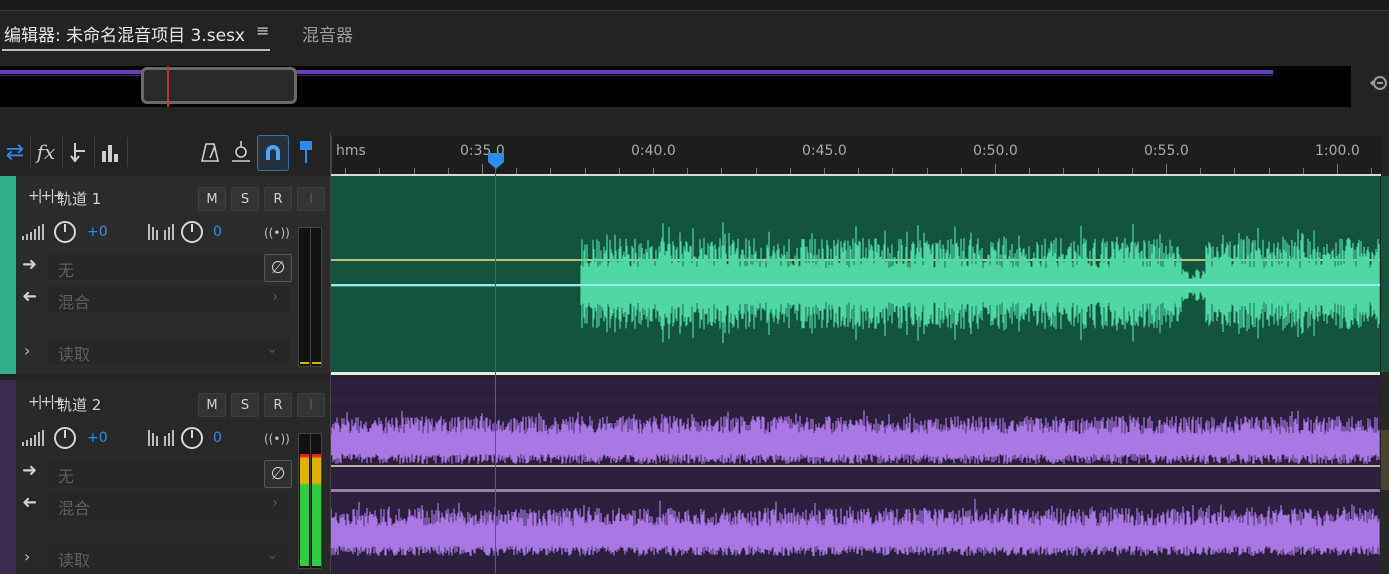  What do you see at coordinates (653, 151) in the screenshot?
I see `ruler-label: 0:40.0` at bounding box center [653, 151].